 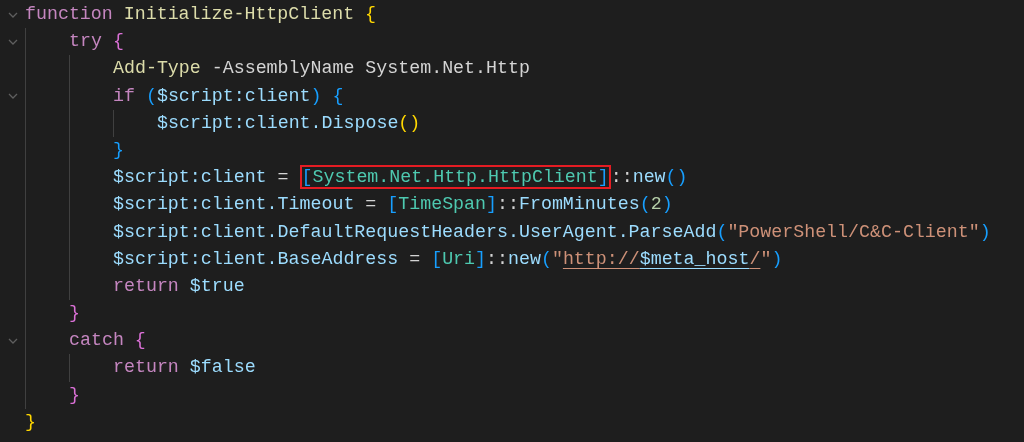 What do you see at coordinates (107, 341) in the screenshot?
I see `code-line: catch {` at bounding box center [107, 341].